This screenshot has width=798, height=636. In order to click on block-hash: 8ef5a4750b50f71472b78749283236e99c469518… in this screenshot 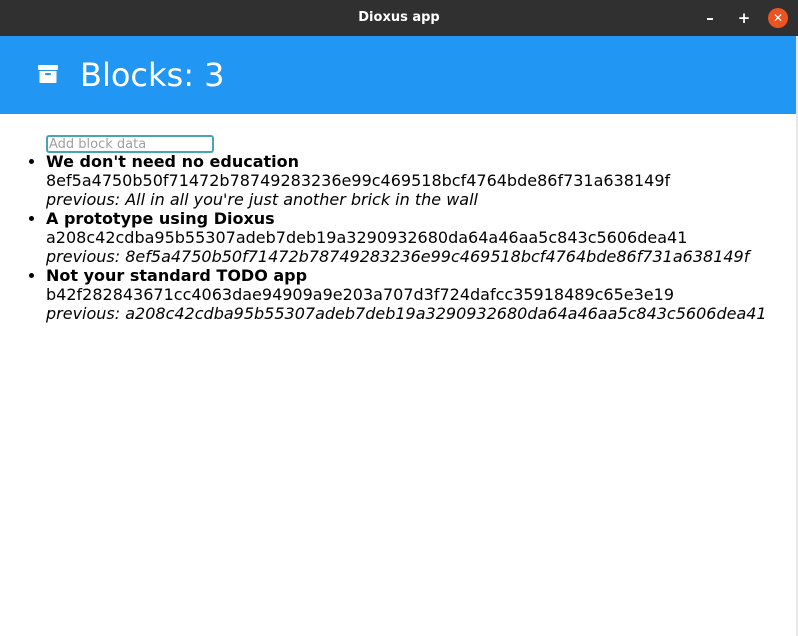, I will do `click(358, 180)`.